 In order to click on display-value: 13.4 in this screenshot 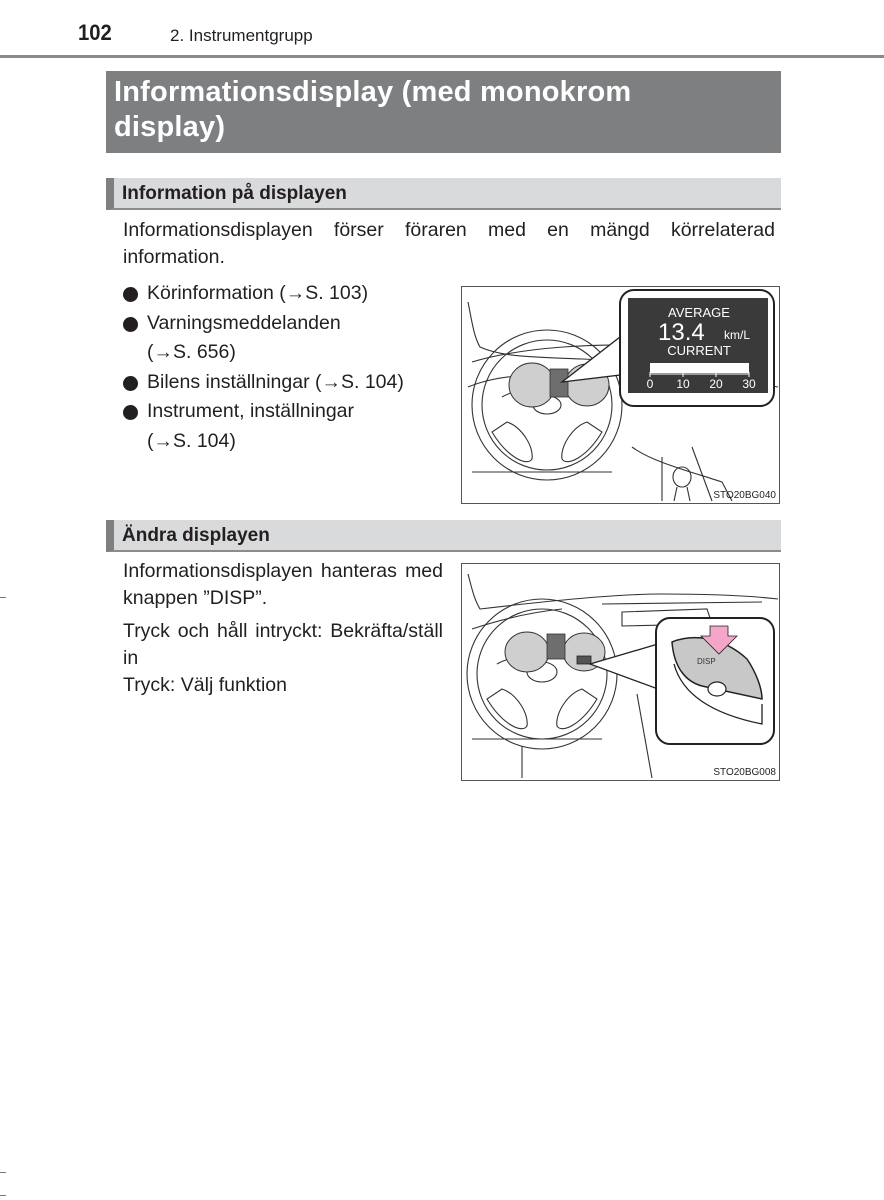, I will do `click(681, 332)`.